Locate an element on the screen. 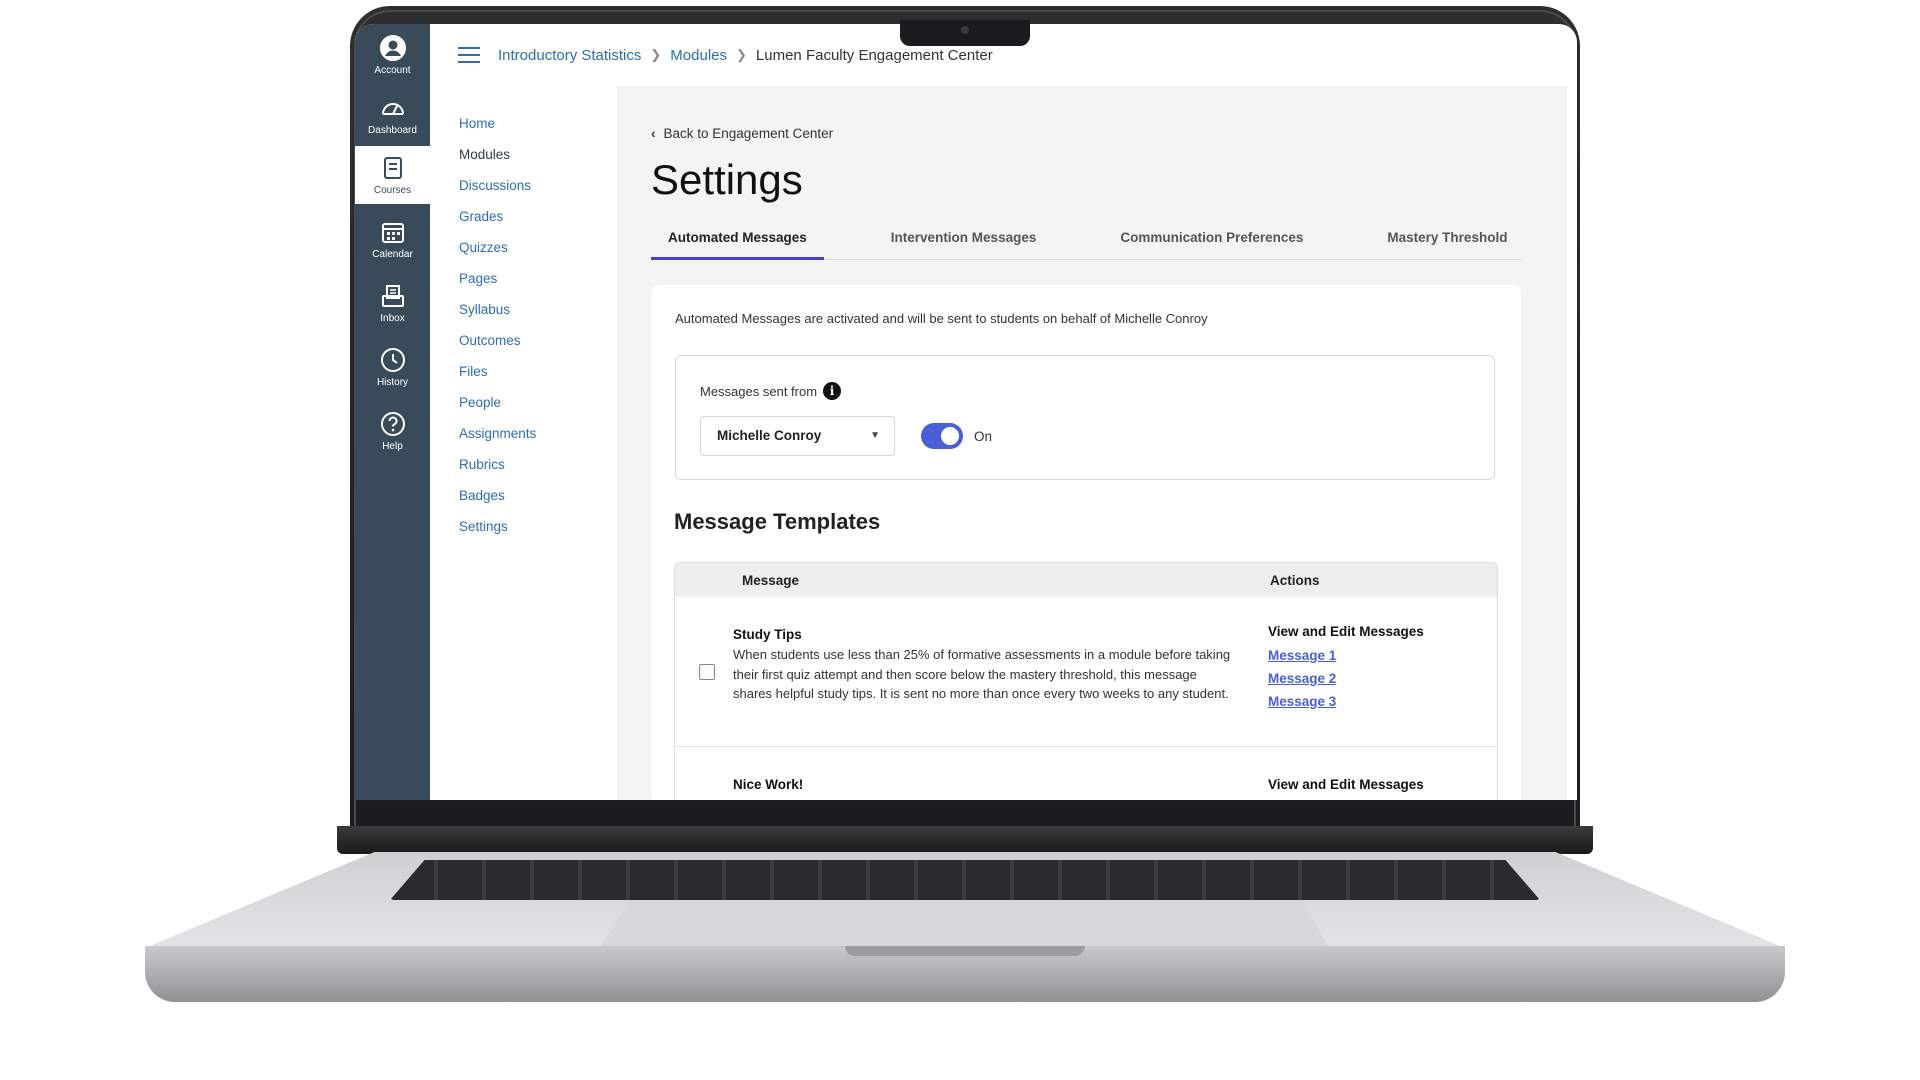 Image resolution: width=1920 pixels, height=1080 pixels. course-nav-badges: Badges is located at coordinates (520, 495).